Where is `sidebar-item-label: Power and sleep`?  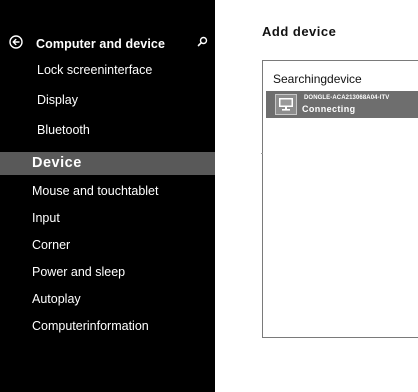 sidebar-item-label: Power and sleep is located at coordinates (79, 272).